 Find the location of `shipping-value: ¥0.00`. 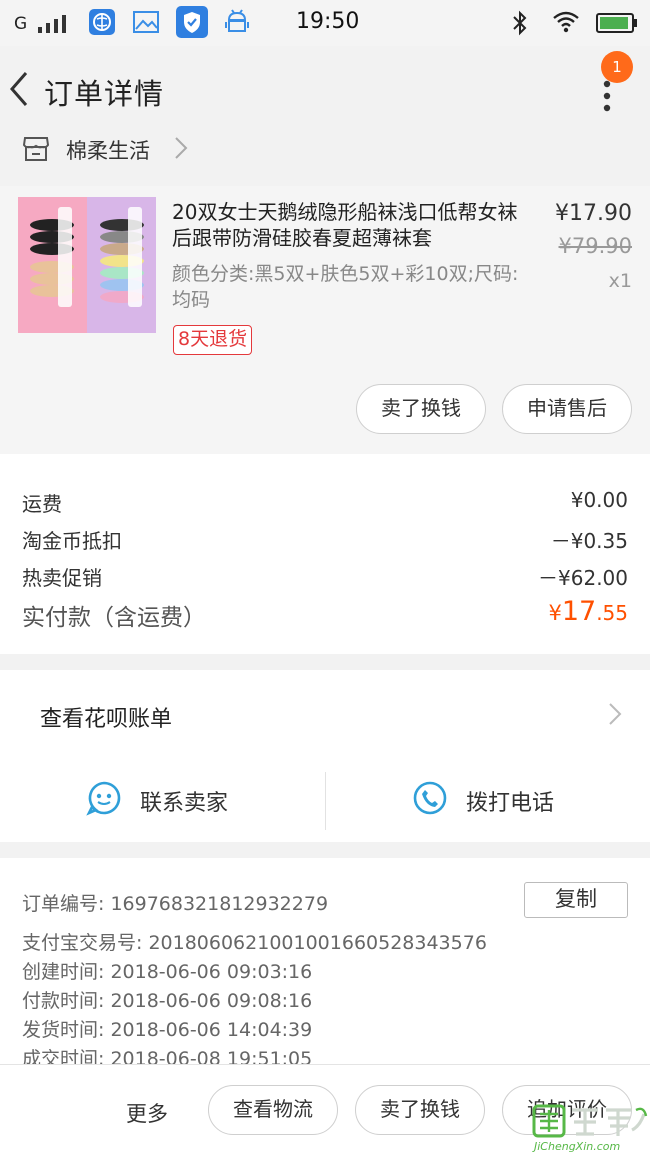

shipping-value: ¥0.00 is located at coordinates (599, 500).